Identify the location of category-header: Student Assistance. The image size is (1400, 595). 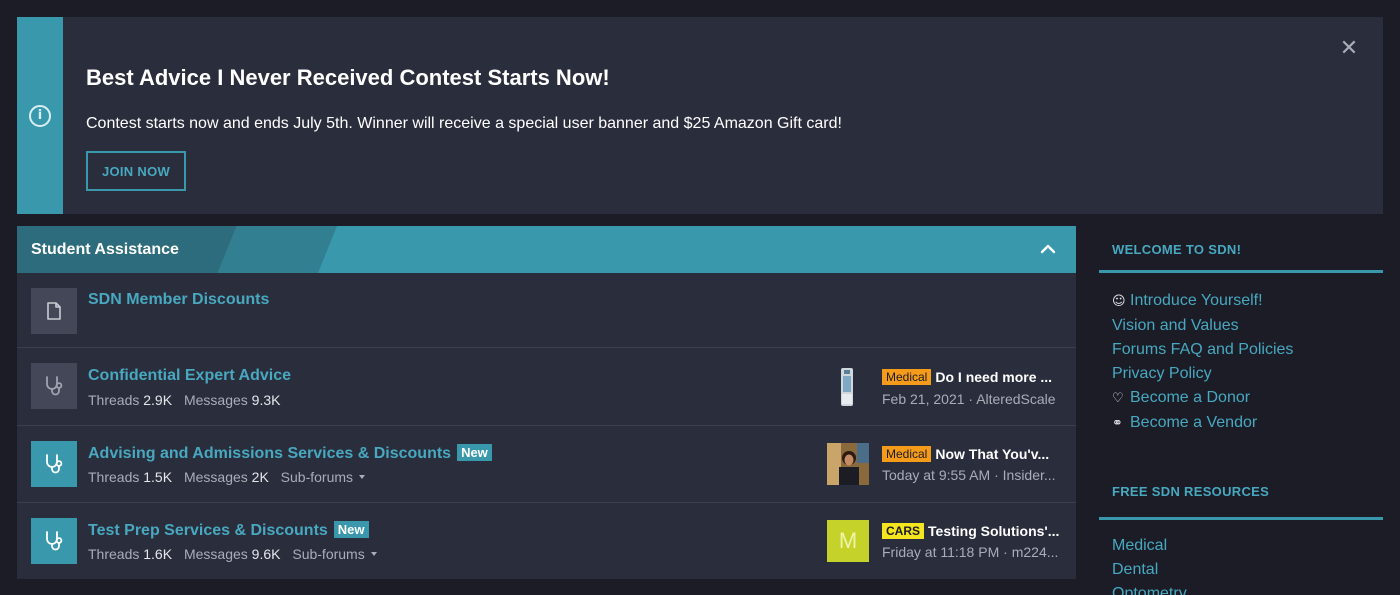
(546, 249).